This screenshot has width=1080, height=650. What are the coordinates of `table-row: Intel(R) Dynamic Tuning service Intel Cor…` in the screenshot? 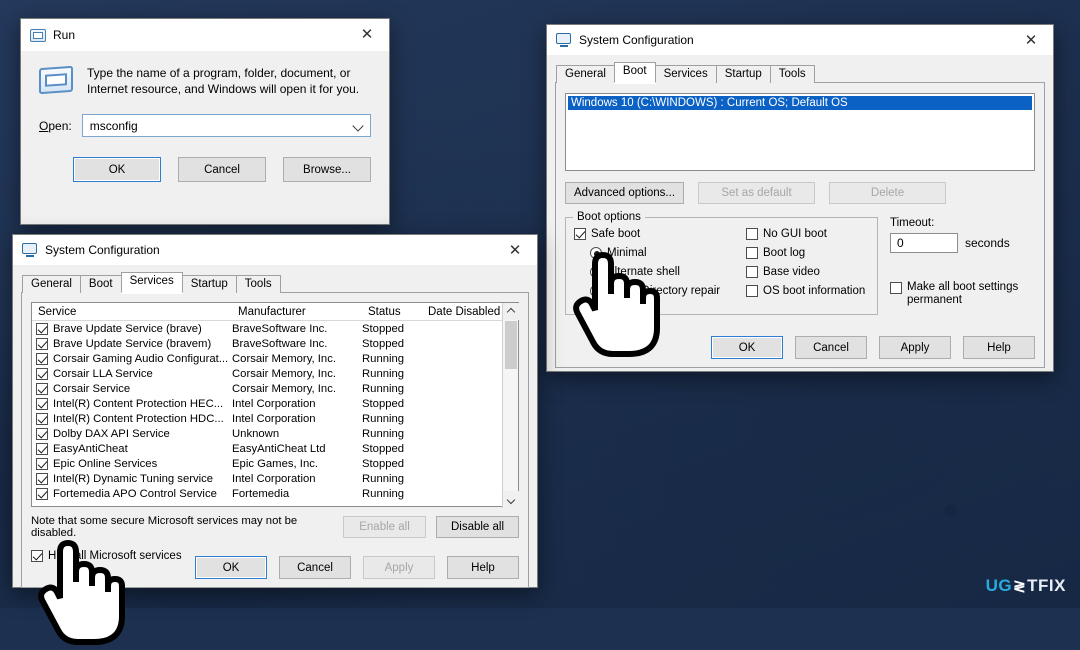 It's located at (275, 478).